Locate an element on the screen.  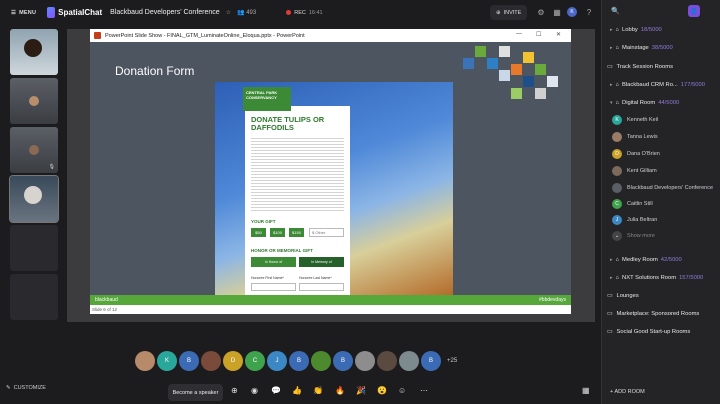
chat-icon: 💬 is located at coordinates (276, 390).